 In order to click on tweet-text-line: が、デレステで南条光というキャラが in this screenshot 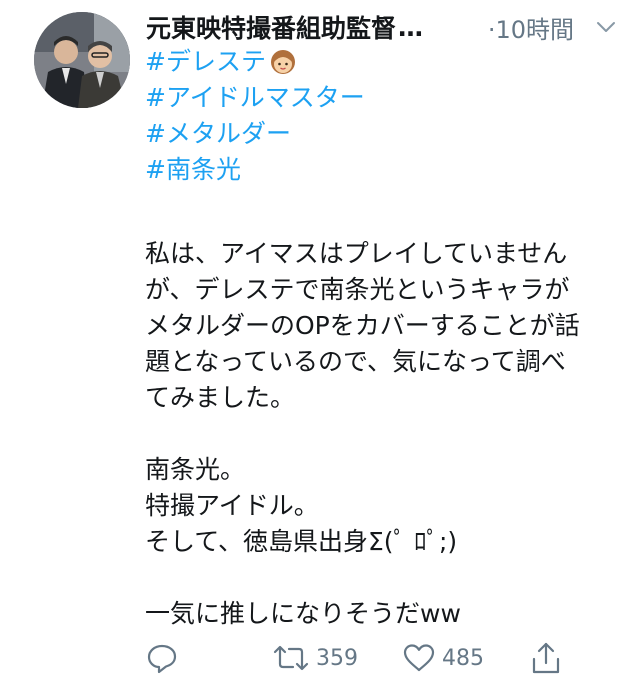, I will do `click(357, 289)`.